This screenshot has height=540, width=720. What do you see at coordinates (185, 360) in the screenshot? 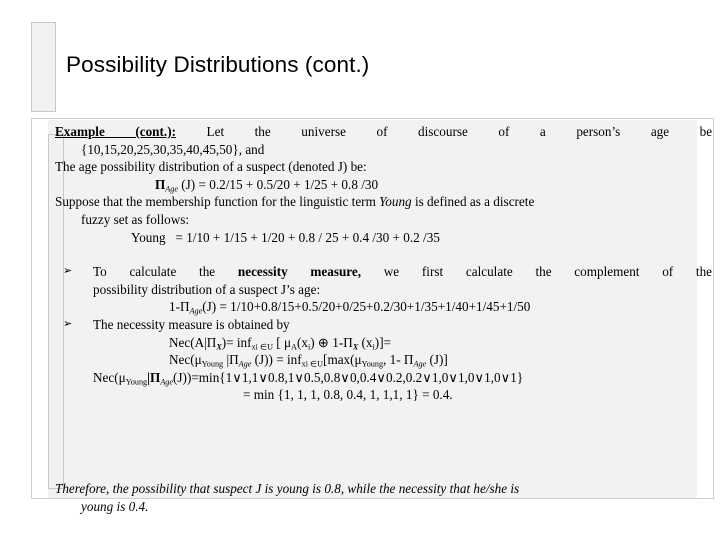
I see `nec2-a: Nec(μ` at bounding box center [185, 360].